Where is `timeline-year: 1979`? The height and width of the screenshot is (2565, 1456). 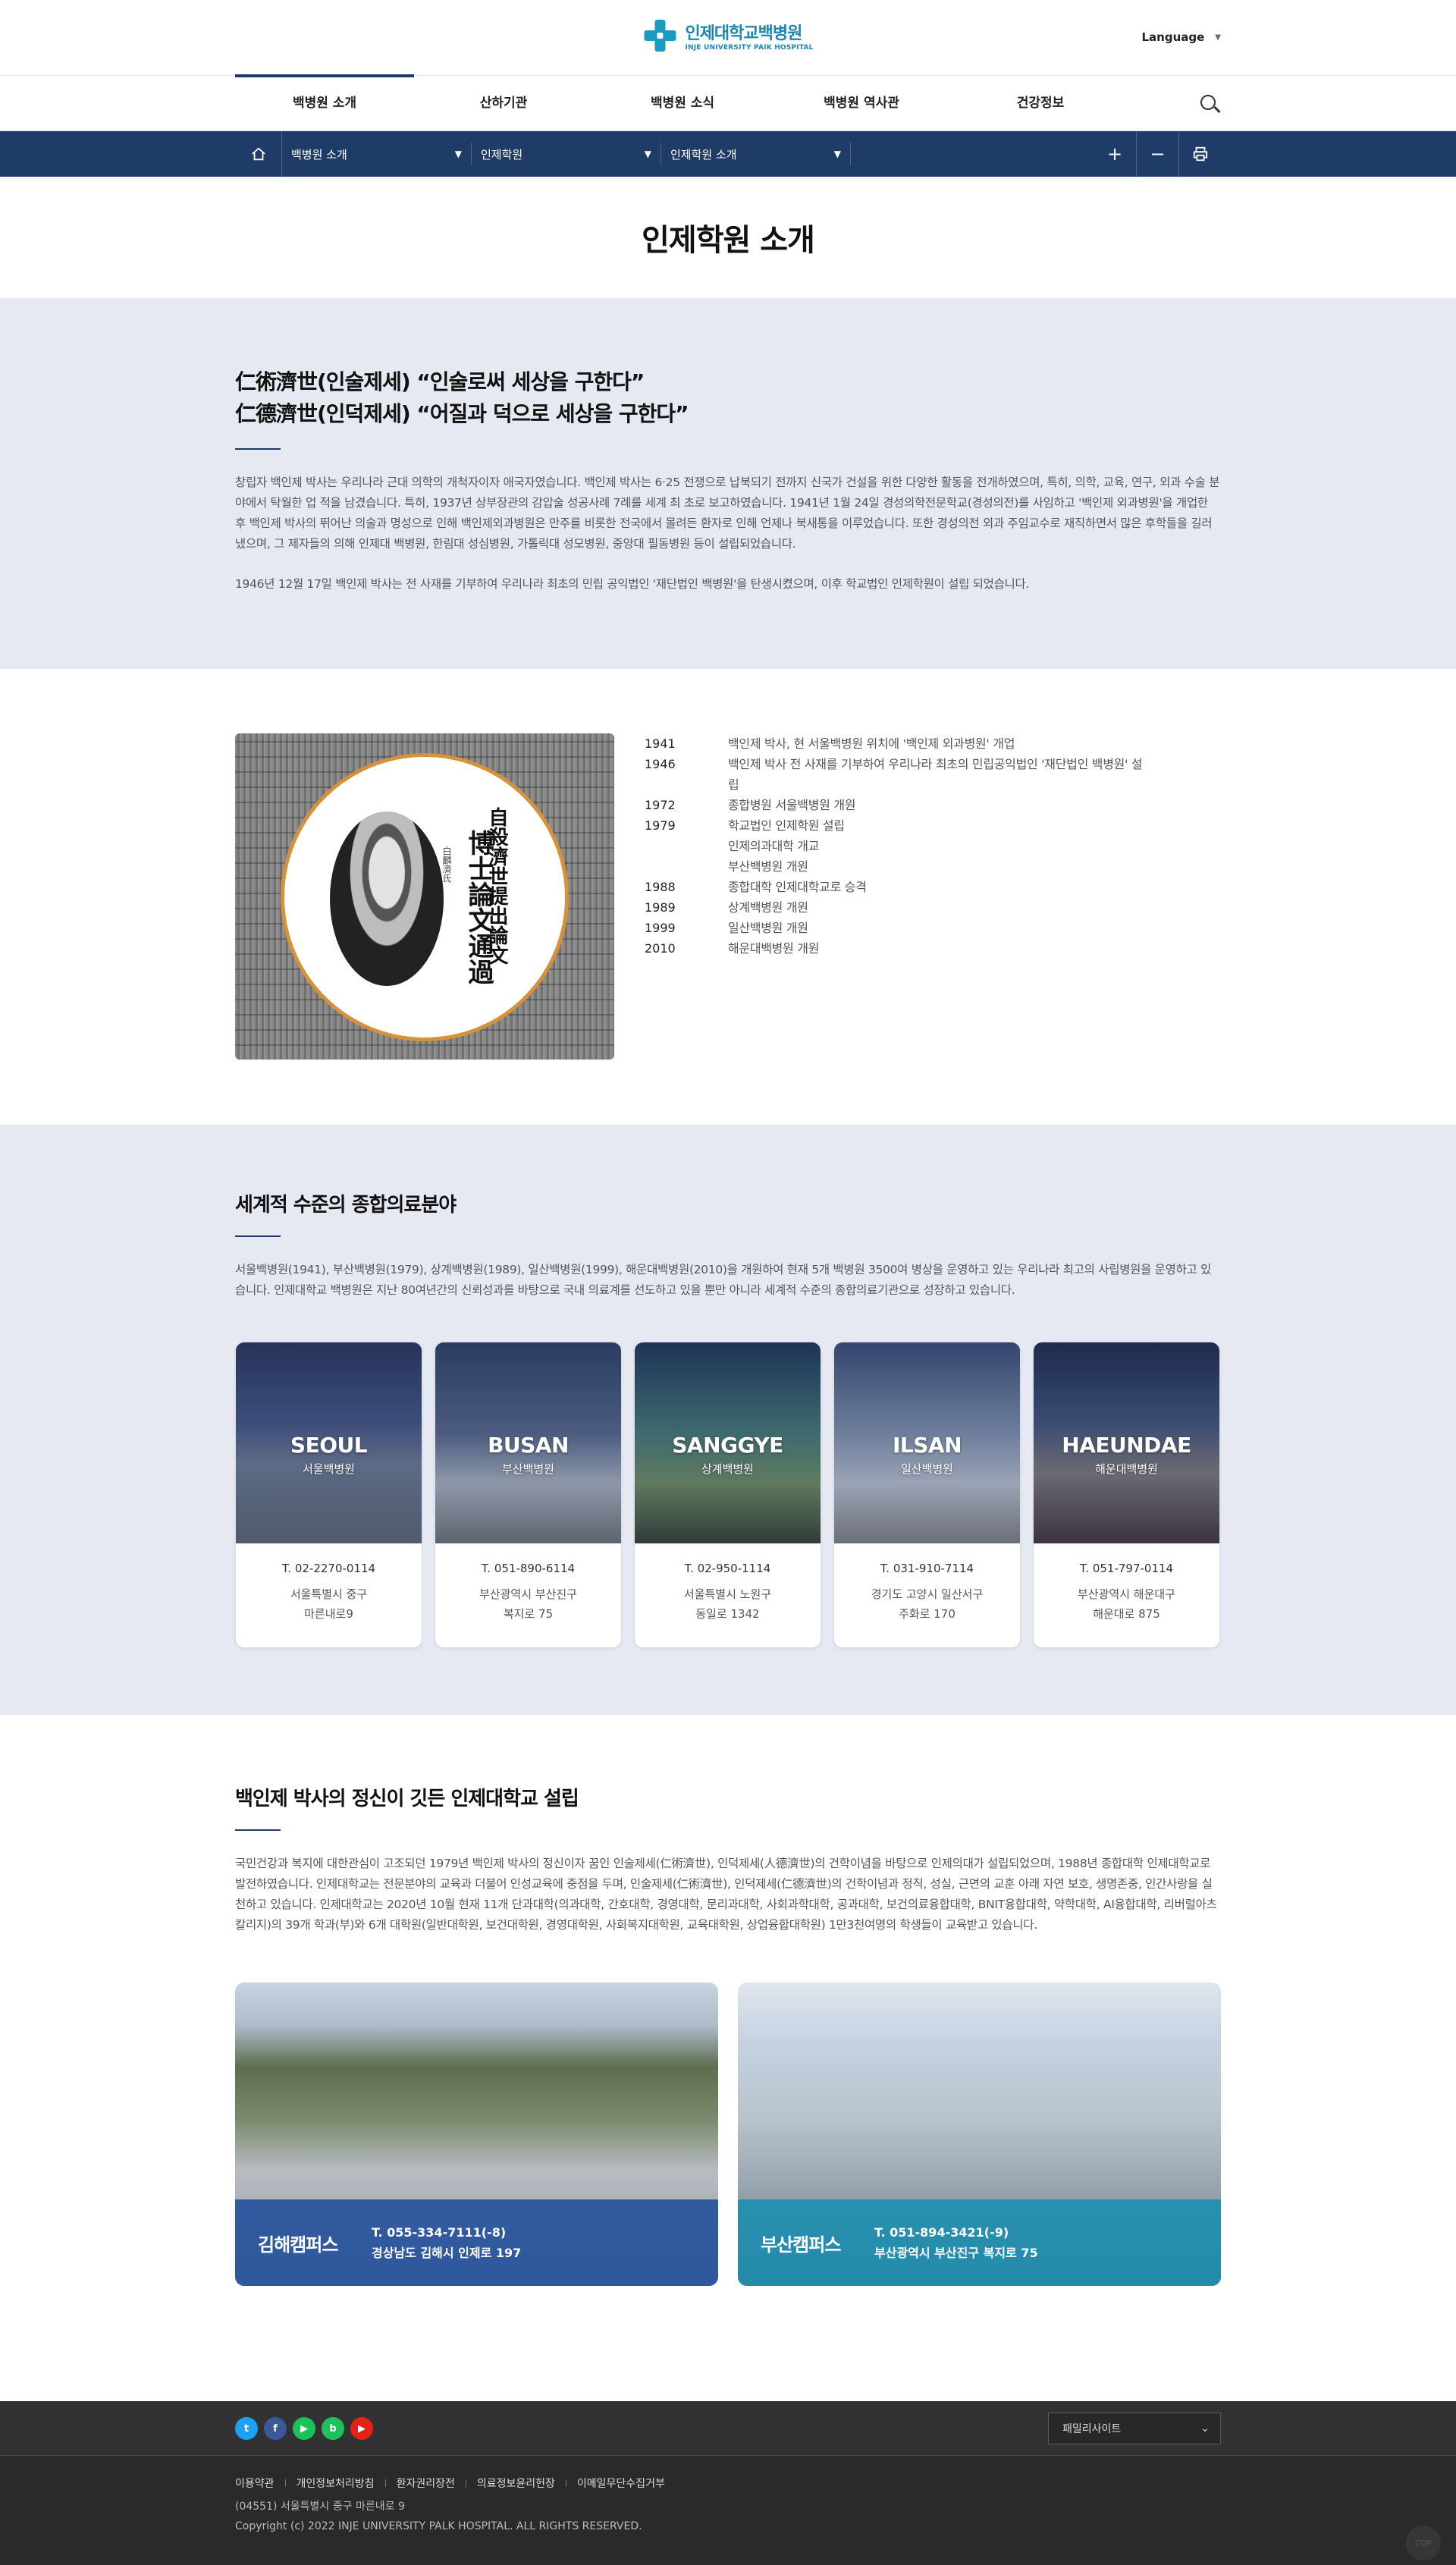 timeline-year: 1979 is located at coordinates (660, 825).